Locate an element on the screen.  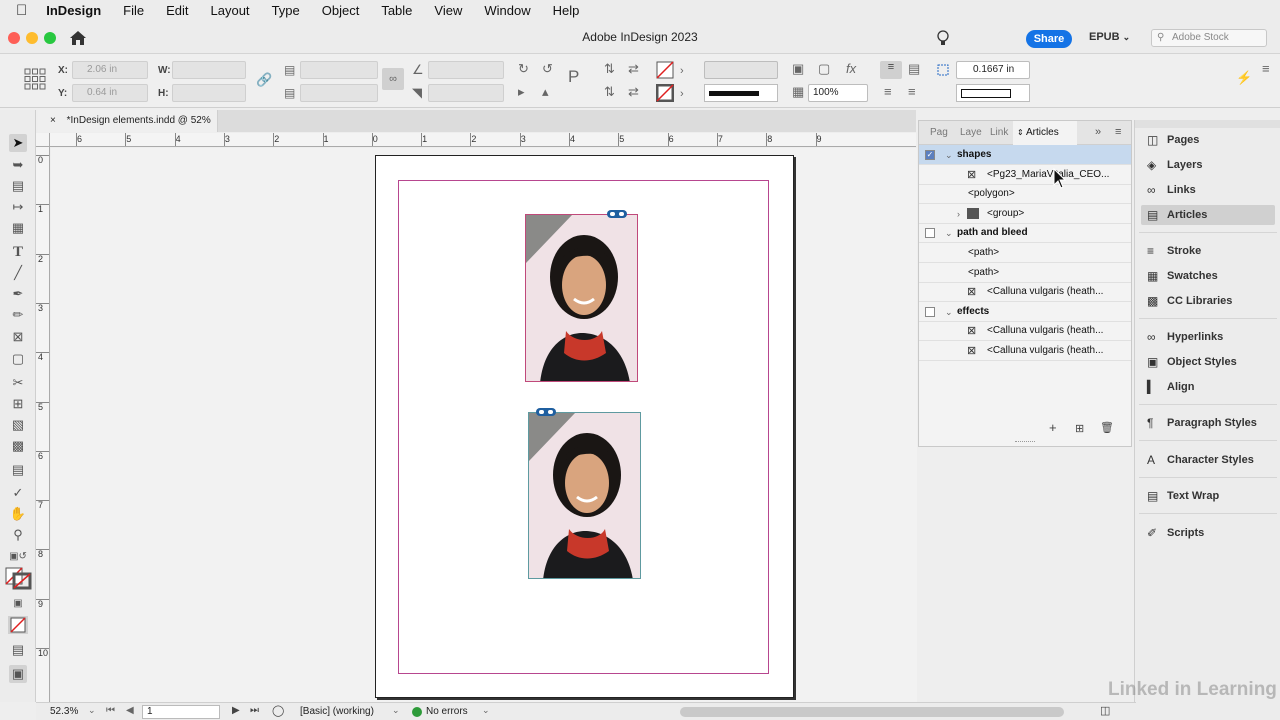
errors-chevron-icon: ⌄ is located at coordinates (486, 710).